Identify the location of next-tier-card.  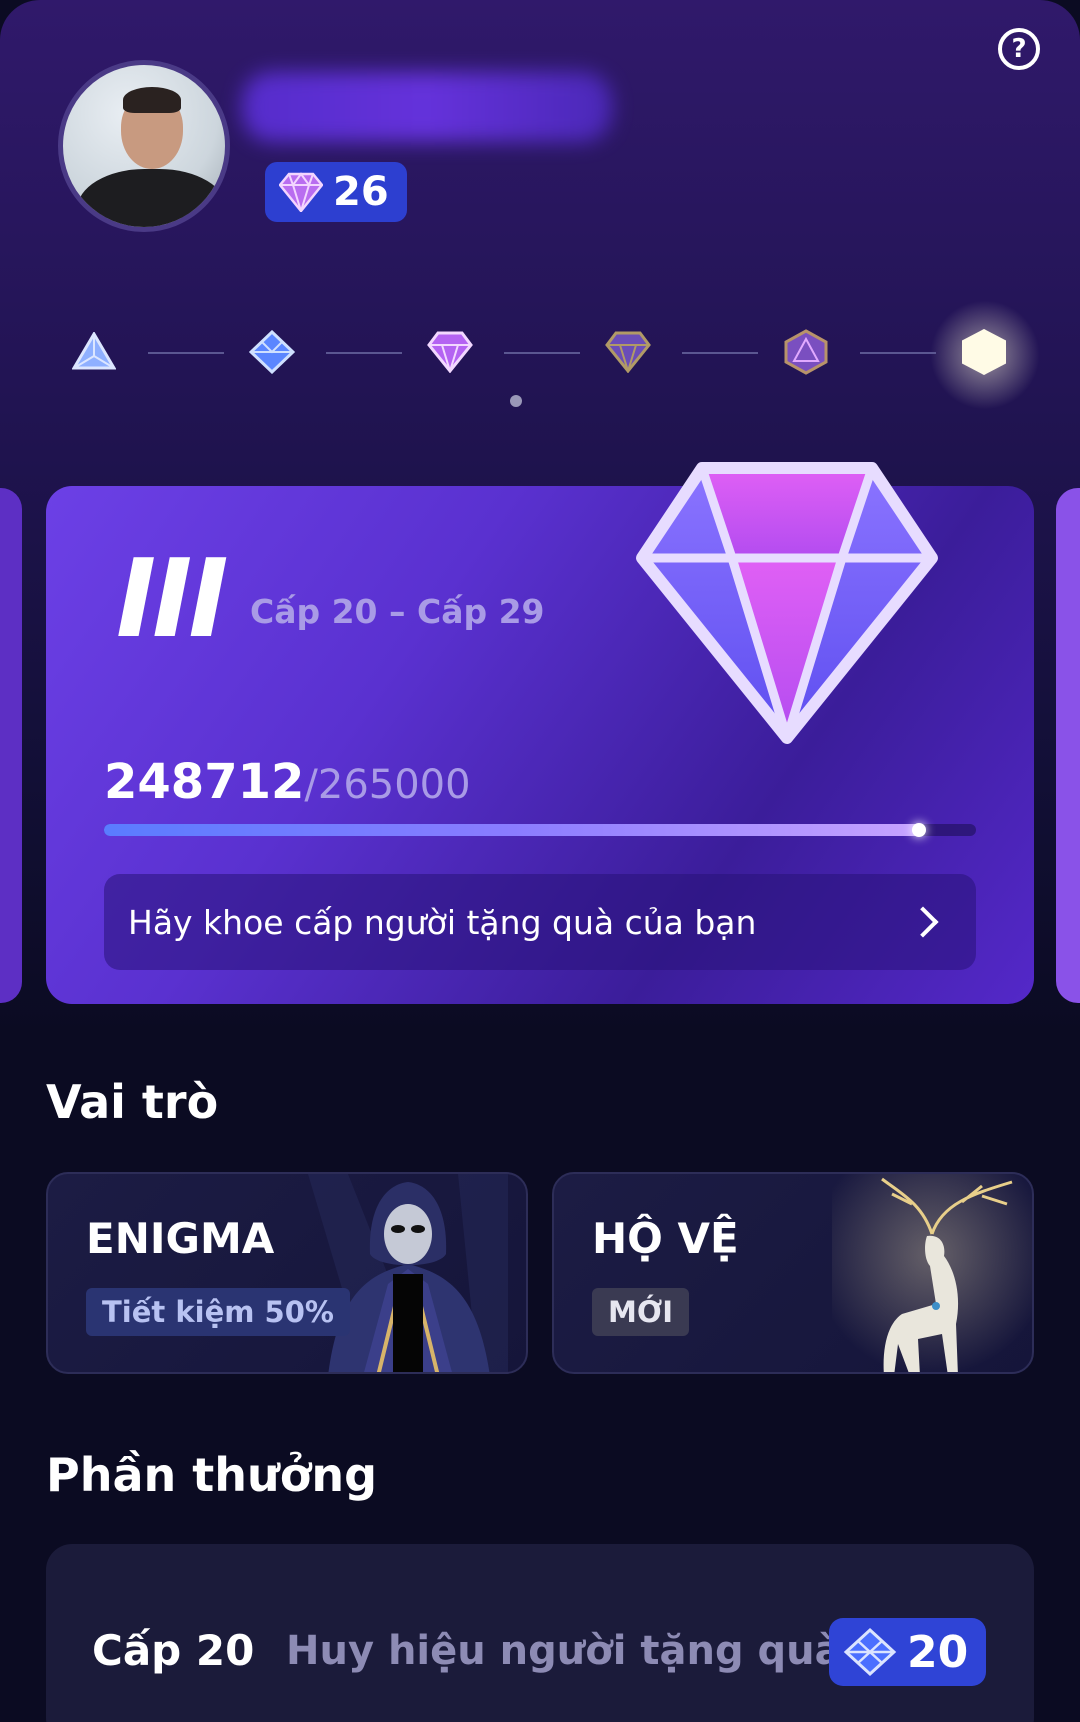
(1068, 745).